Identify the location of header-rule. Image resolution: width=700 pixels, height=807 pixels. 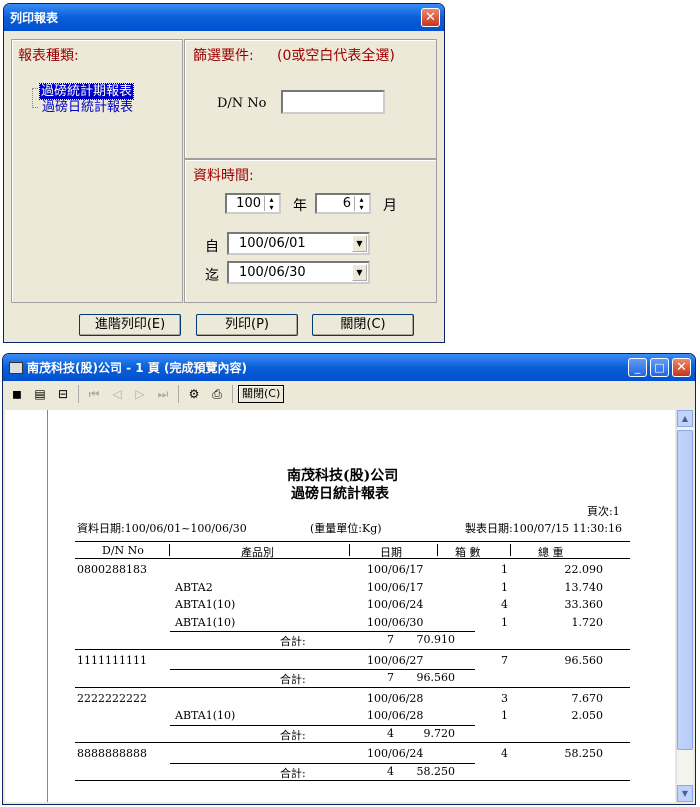
(352, 558).